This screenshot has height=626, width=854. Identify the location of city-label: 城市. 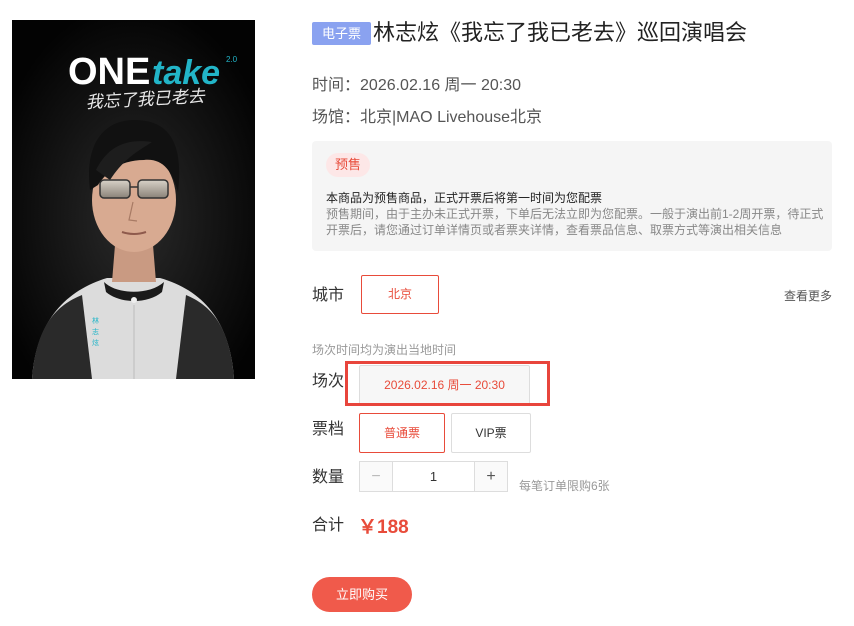
(328, 295).